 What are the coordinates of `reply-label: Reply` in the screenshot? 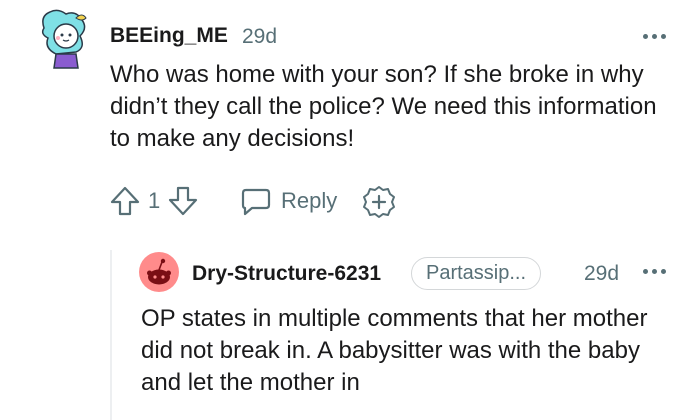 It's located at (309, 200).